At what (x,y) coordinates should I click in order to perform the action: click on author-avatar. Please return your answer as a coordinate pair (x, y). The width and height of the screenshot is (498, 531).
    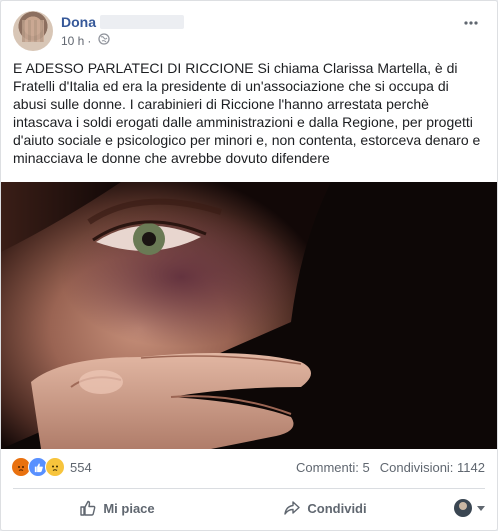
    Looking at the image, I should click on (33, 31).